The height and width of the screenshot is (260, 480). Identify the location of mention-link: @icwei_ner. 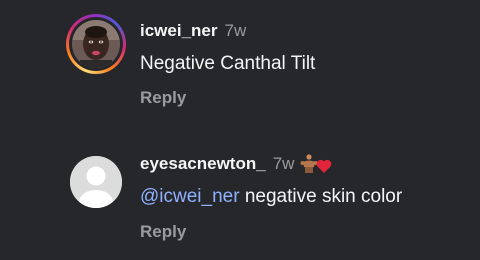
(190, 196).